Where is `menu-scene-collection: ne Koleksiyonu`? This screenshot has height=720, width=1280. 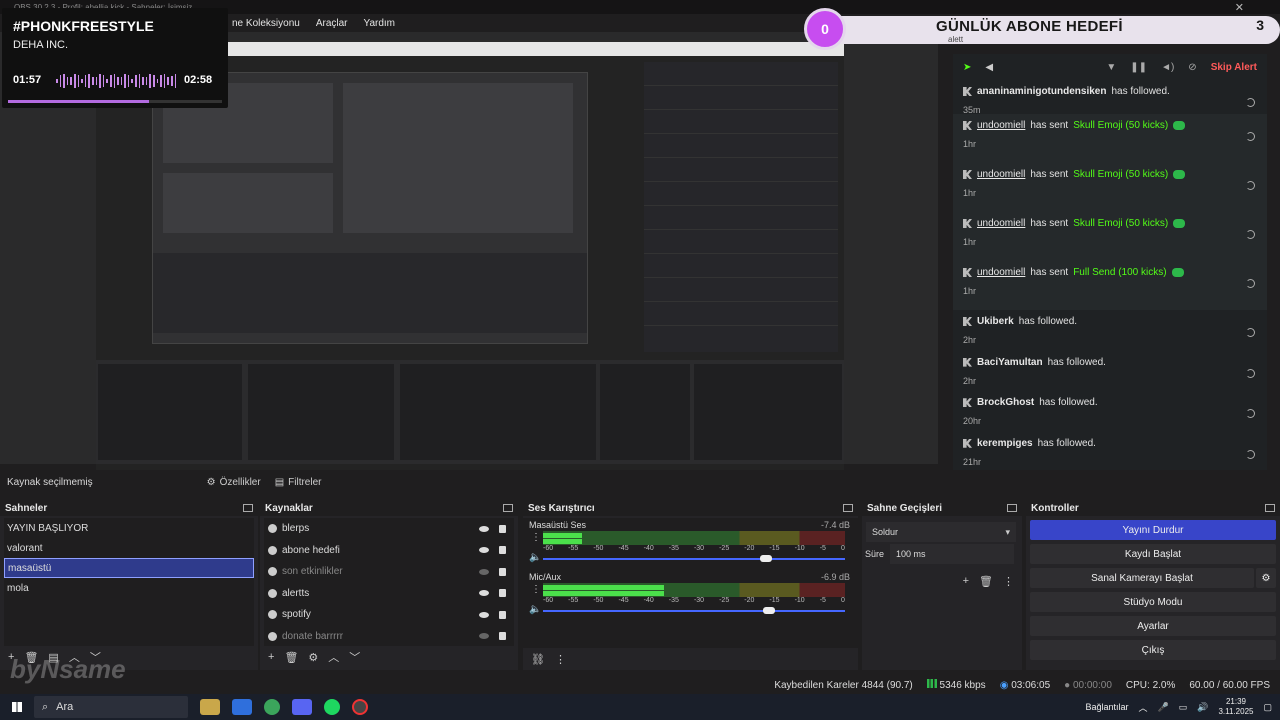 menu-scene-collection: ne Koleksiyonu is located at coordinates (266, 23).